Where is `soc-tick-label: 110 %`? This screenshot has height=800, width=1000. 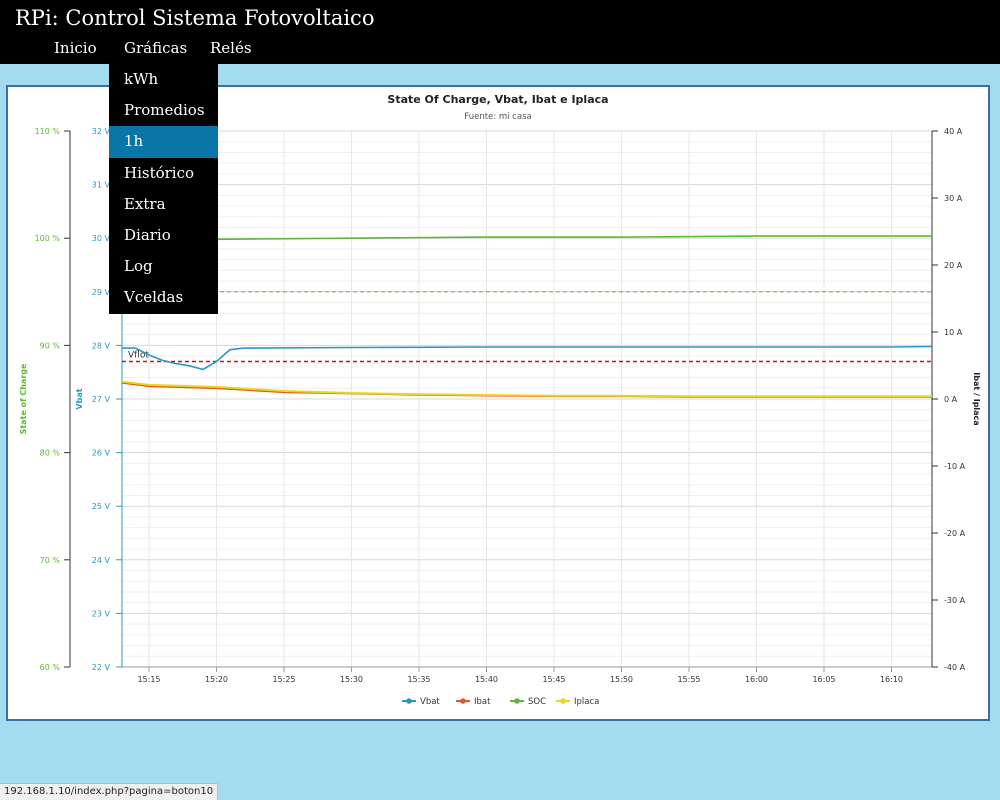
soc-tick-label: 110 % is located at coordinates (48, 131).